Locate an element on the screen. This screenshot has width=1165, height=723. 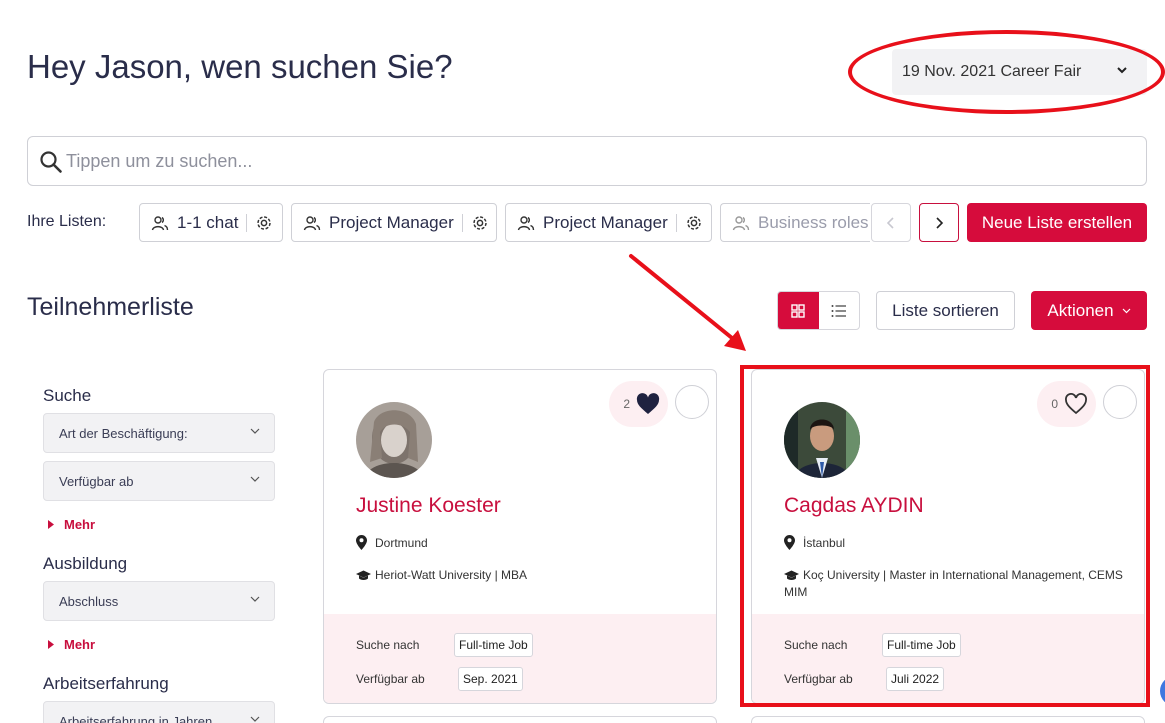
available-from-select: Verfügbar ab is located at coordinates (159, 481).